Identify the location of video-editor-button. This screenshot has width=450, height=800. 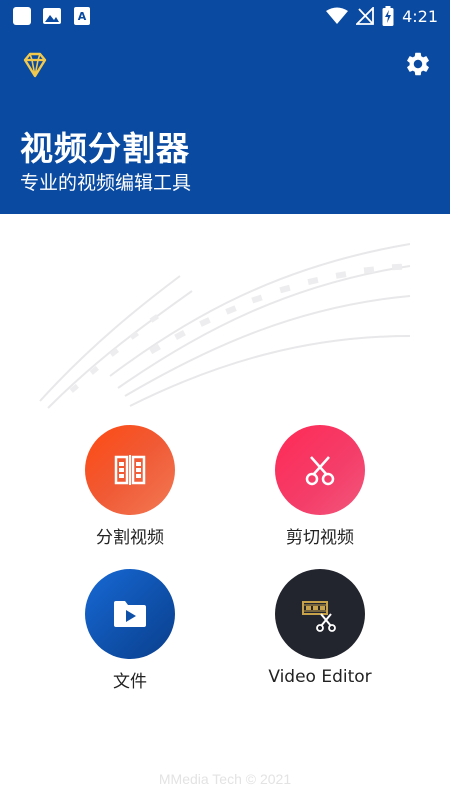
(320, 614).